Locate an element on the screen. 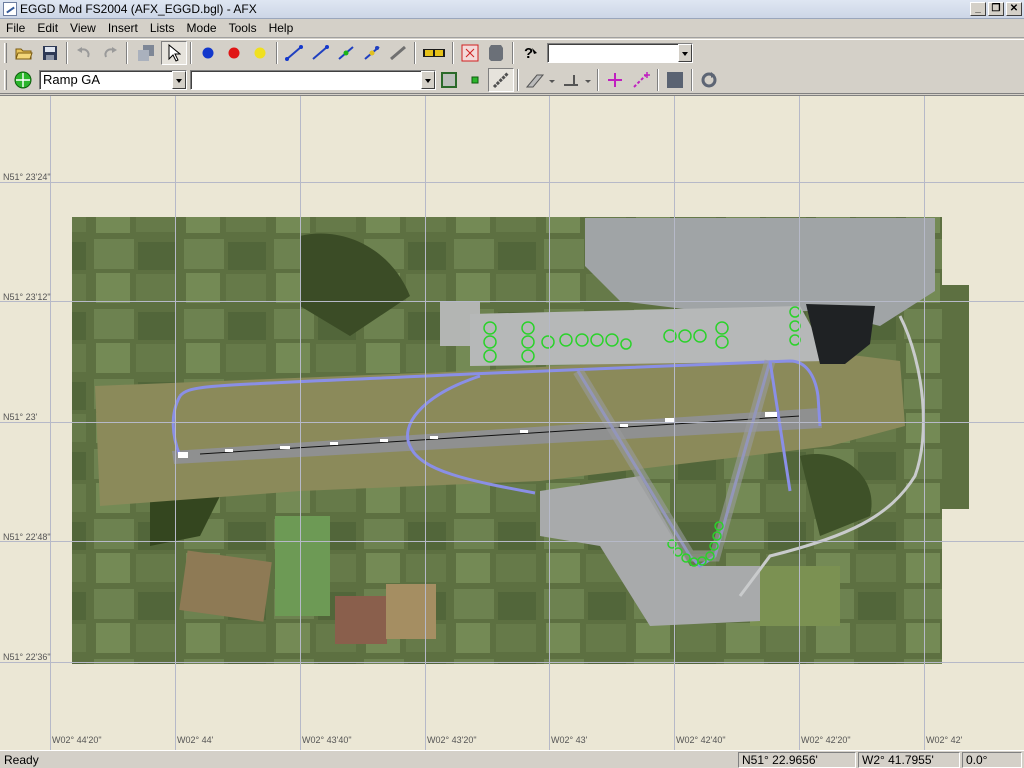 Image resolution: width=1024 pixels, height=768 pixels. link-green-icon is located at coordinates (346, 53).